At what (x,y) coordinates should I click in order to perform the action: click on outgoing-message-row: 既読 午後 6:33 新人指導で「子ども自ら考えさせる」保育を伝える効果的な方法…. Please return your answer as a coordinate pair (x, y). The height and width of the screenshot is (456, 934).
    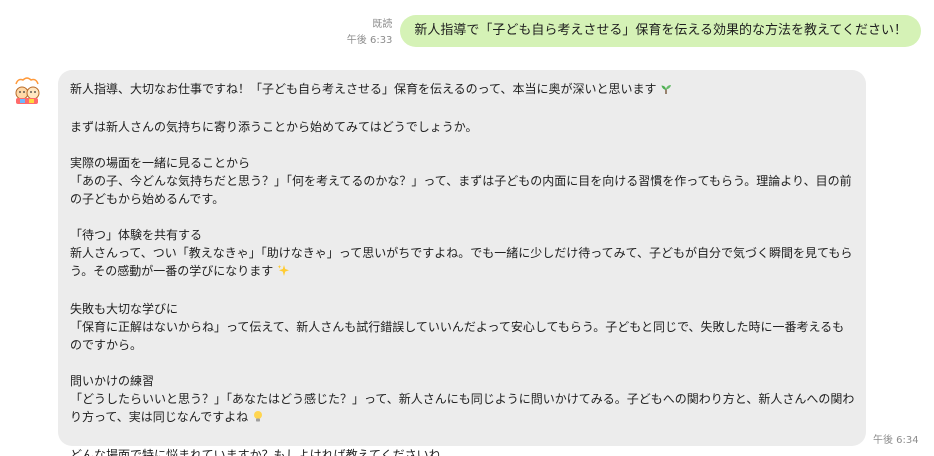
    Looking at the image, I should click on (634, 31).